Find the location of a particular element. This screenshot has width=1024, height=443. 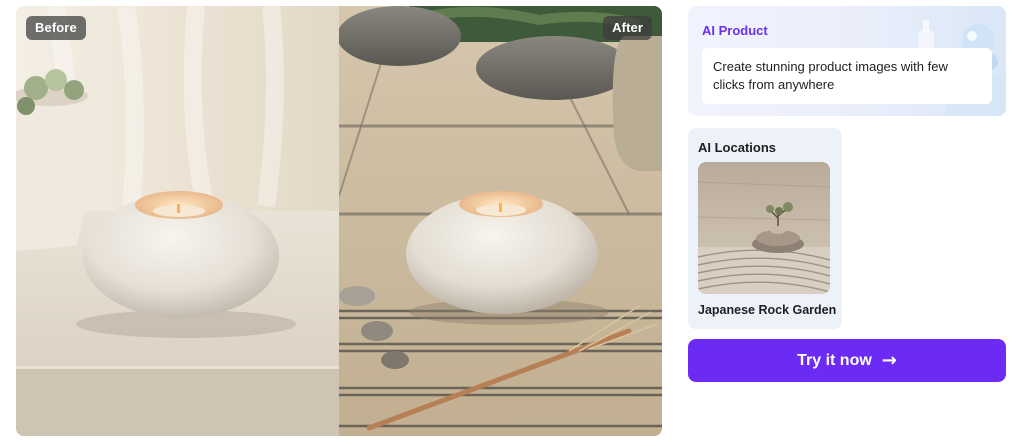

ai-locations-card: AI Locations Japanese Rock Garden is located at coordinates (765, 228).